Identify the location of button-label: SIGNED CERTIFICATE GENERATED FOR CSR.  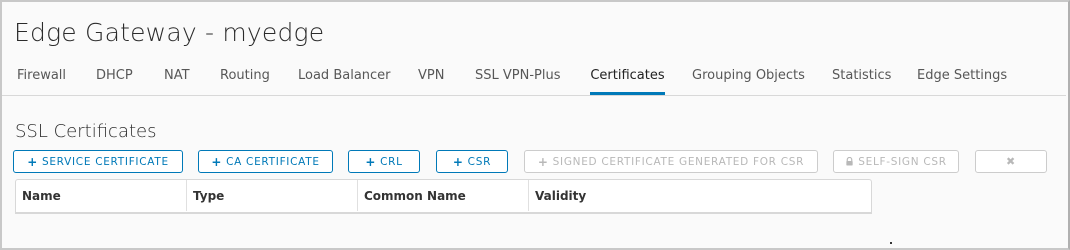
(678, 161).